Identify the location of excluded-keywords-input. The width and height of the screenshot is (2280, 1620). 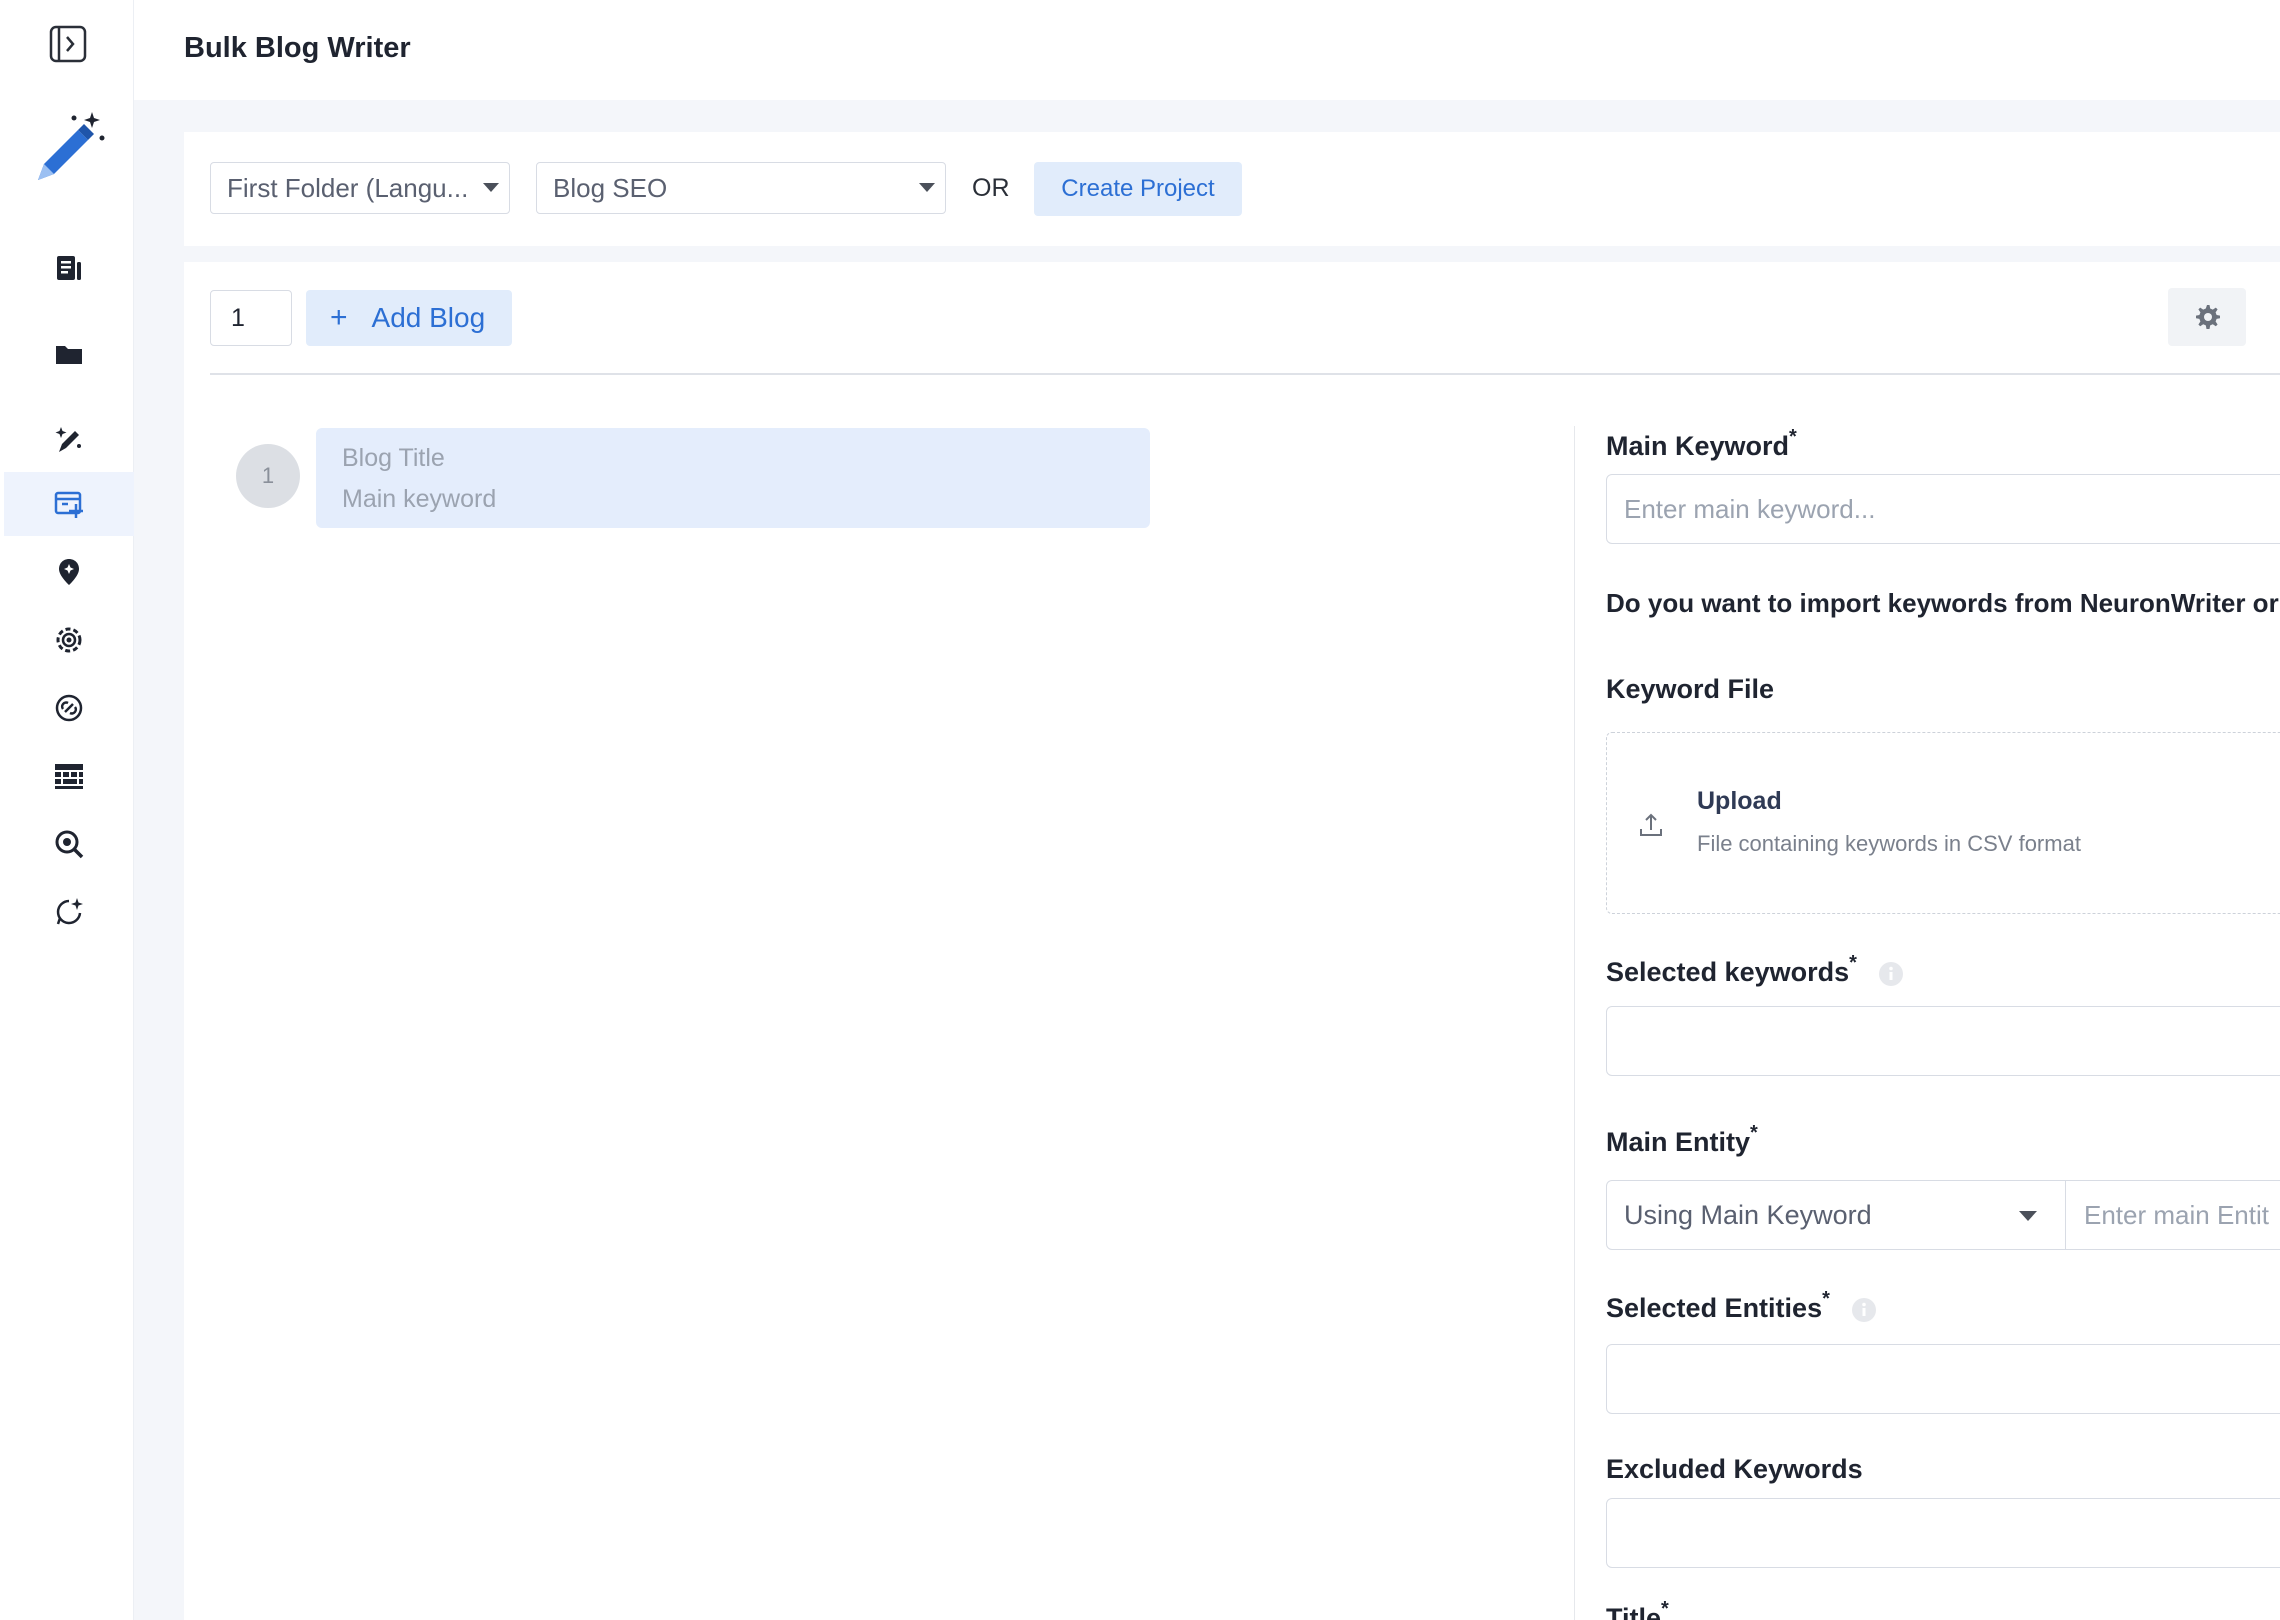
(1943, 1533).